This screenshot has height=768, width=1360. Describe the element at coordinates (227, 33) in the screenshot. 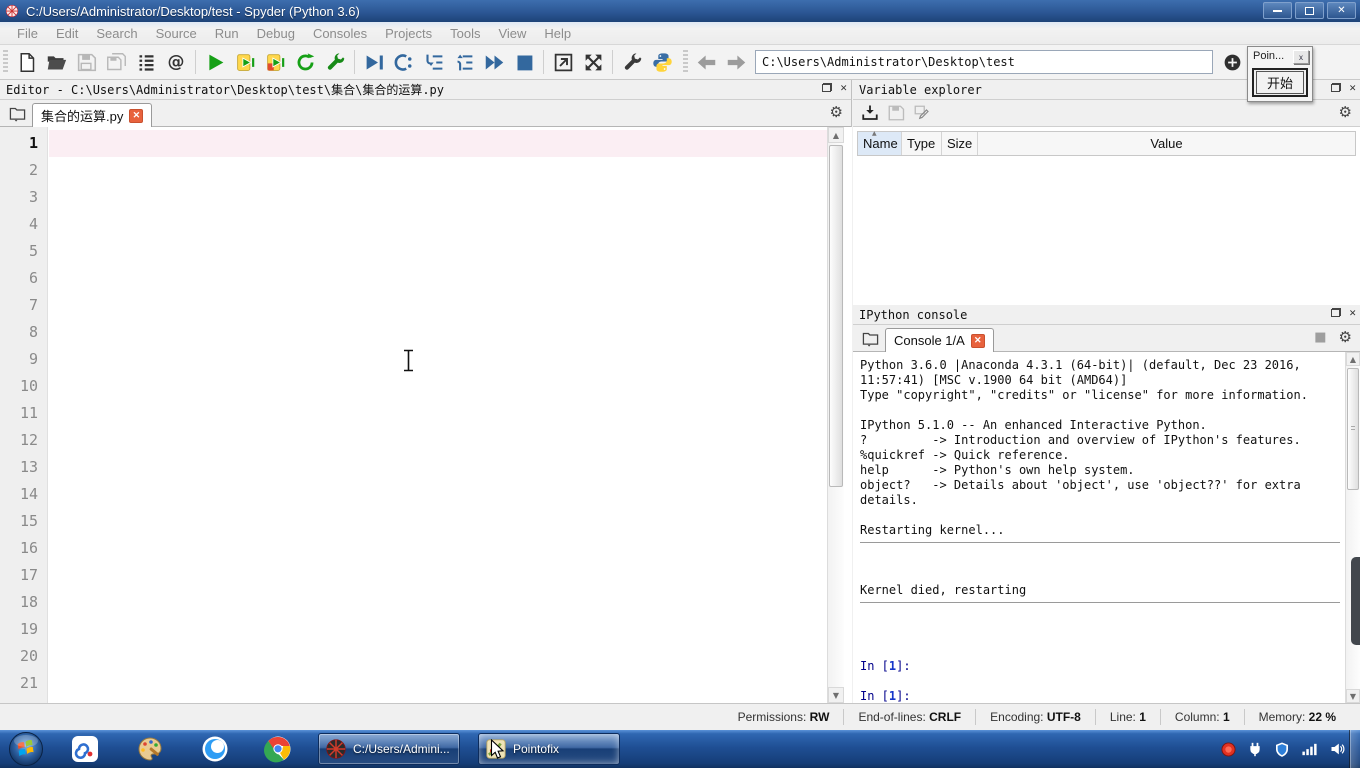

I see `menu-run: Run` at that location.